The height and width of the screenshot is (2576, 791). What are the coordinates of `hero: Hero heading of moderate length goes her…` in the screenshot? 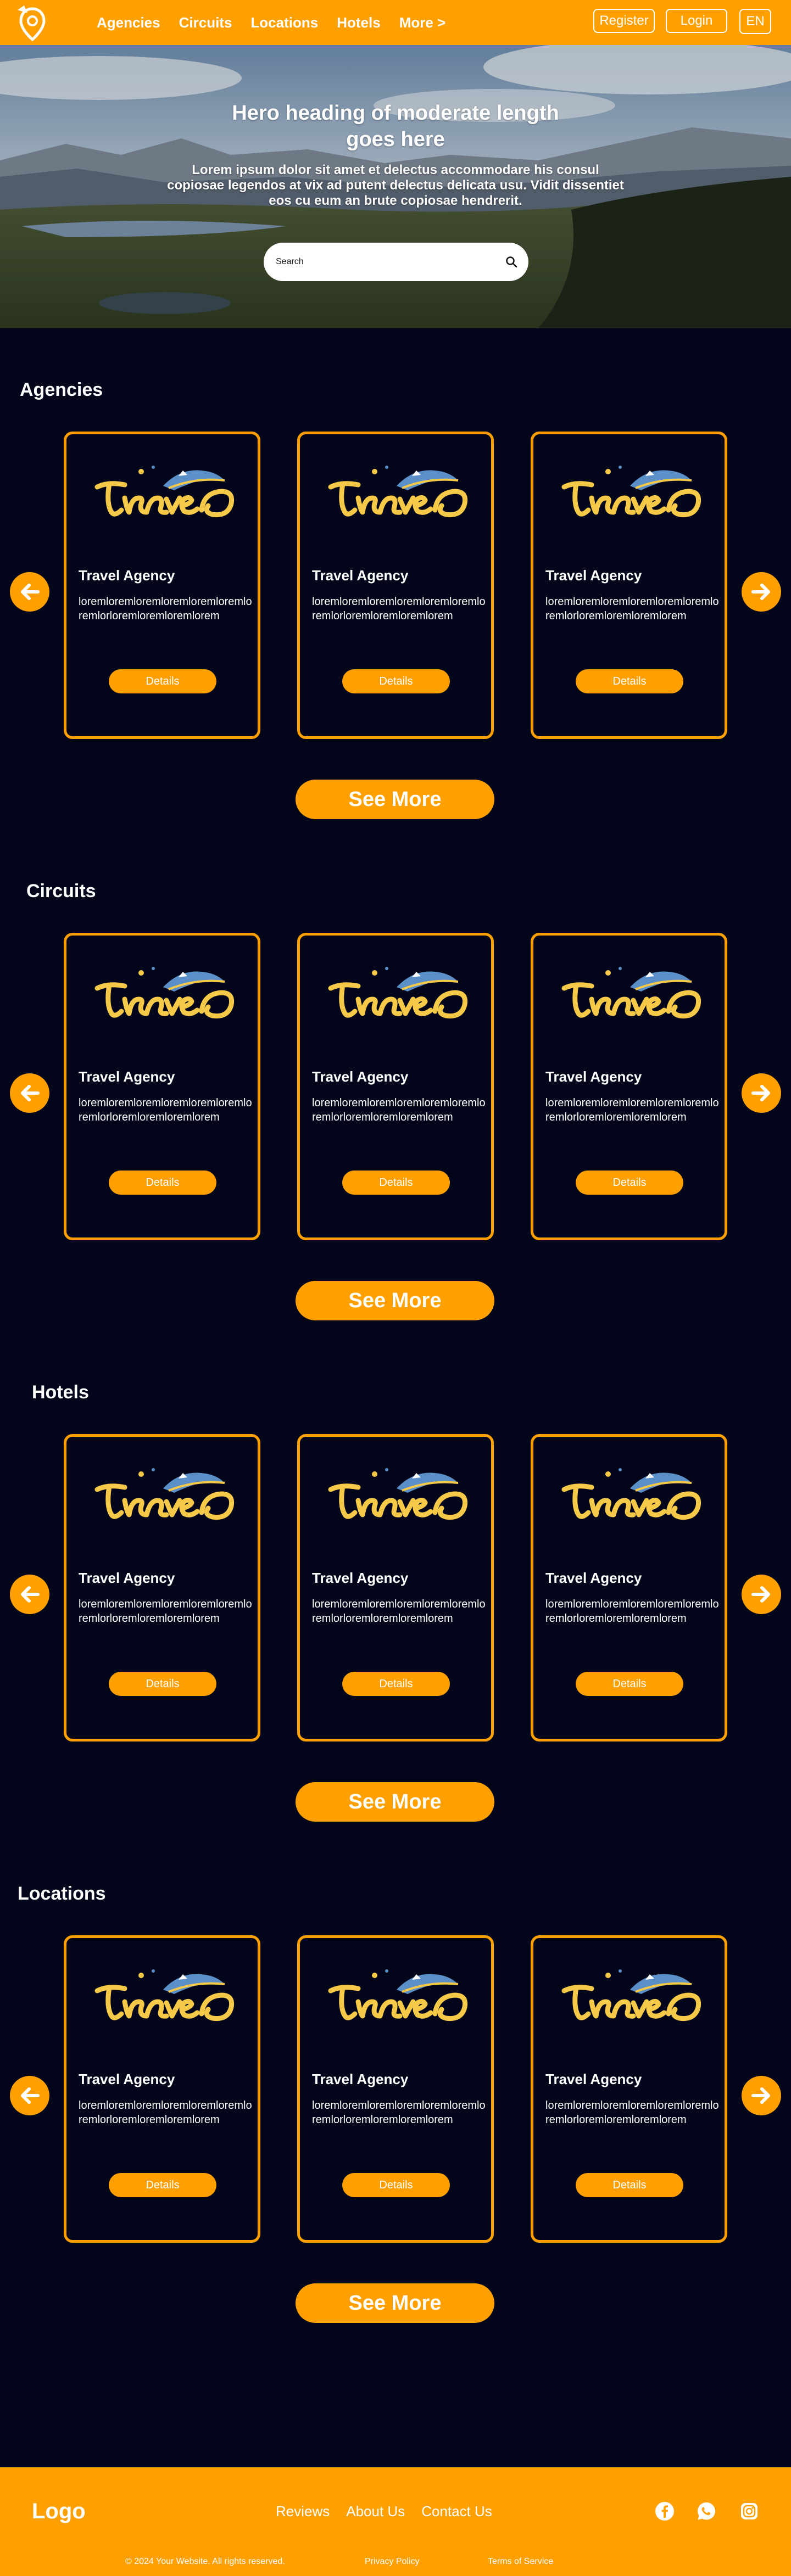 It's located at (396, 186).